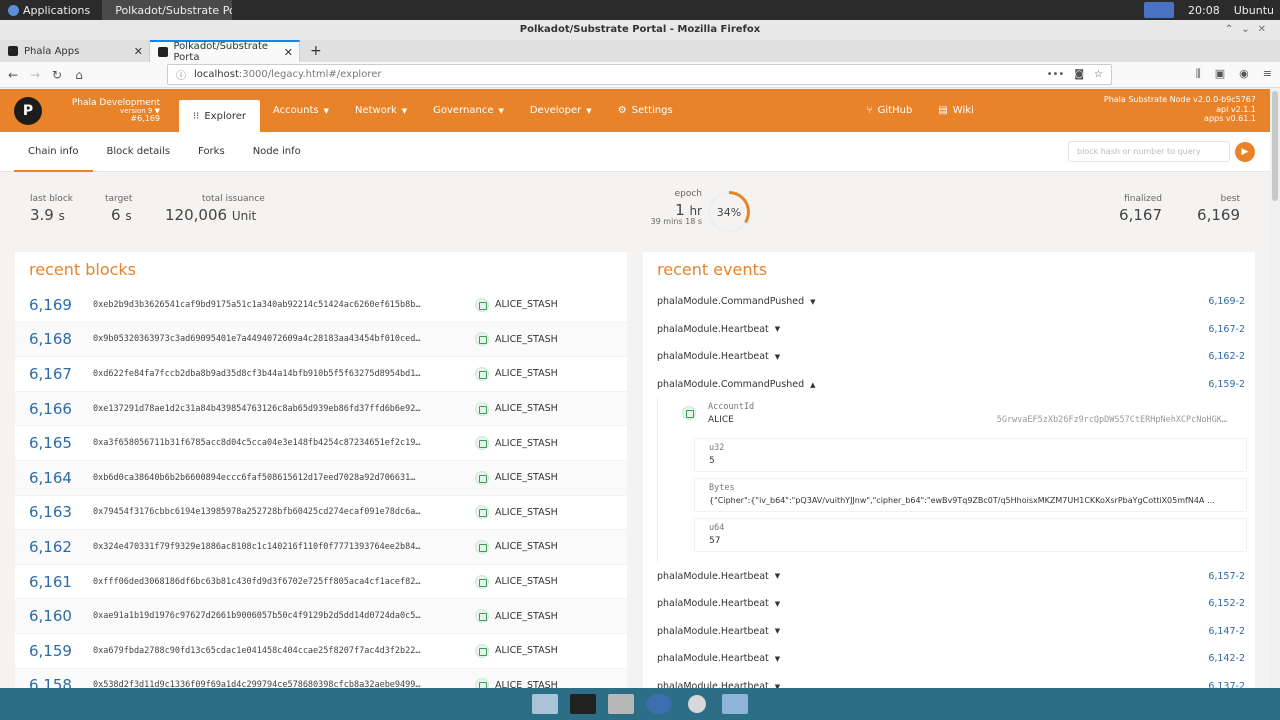  I want to click on event-block-link: 6,162-2, so click(1226, 356).